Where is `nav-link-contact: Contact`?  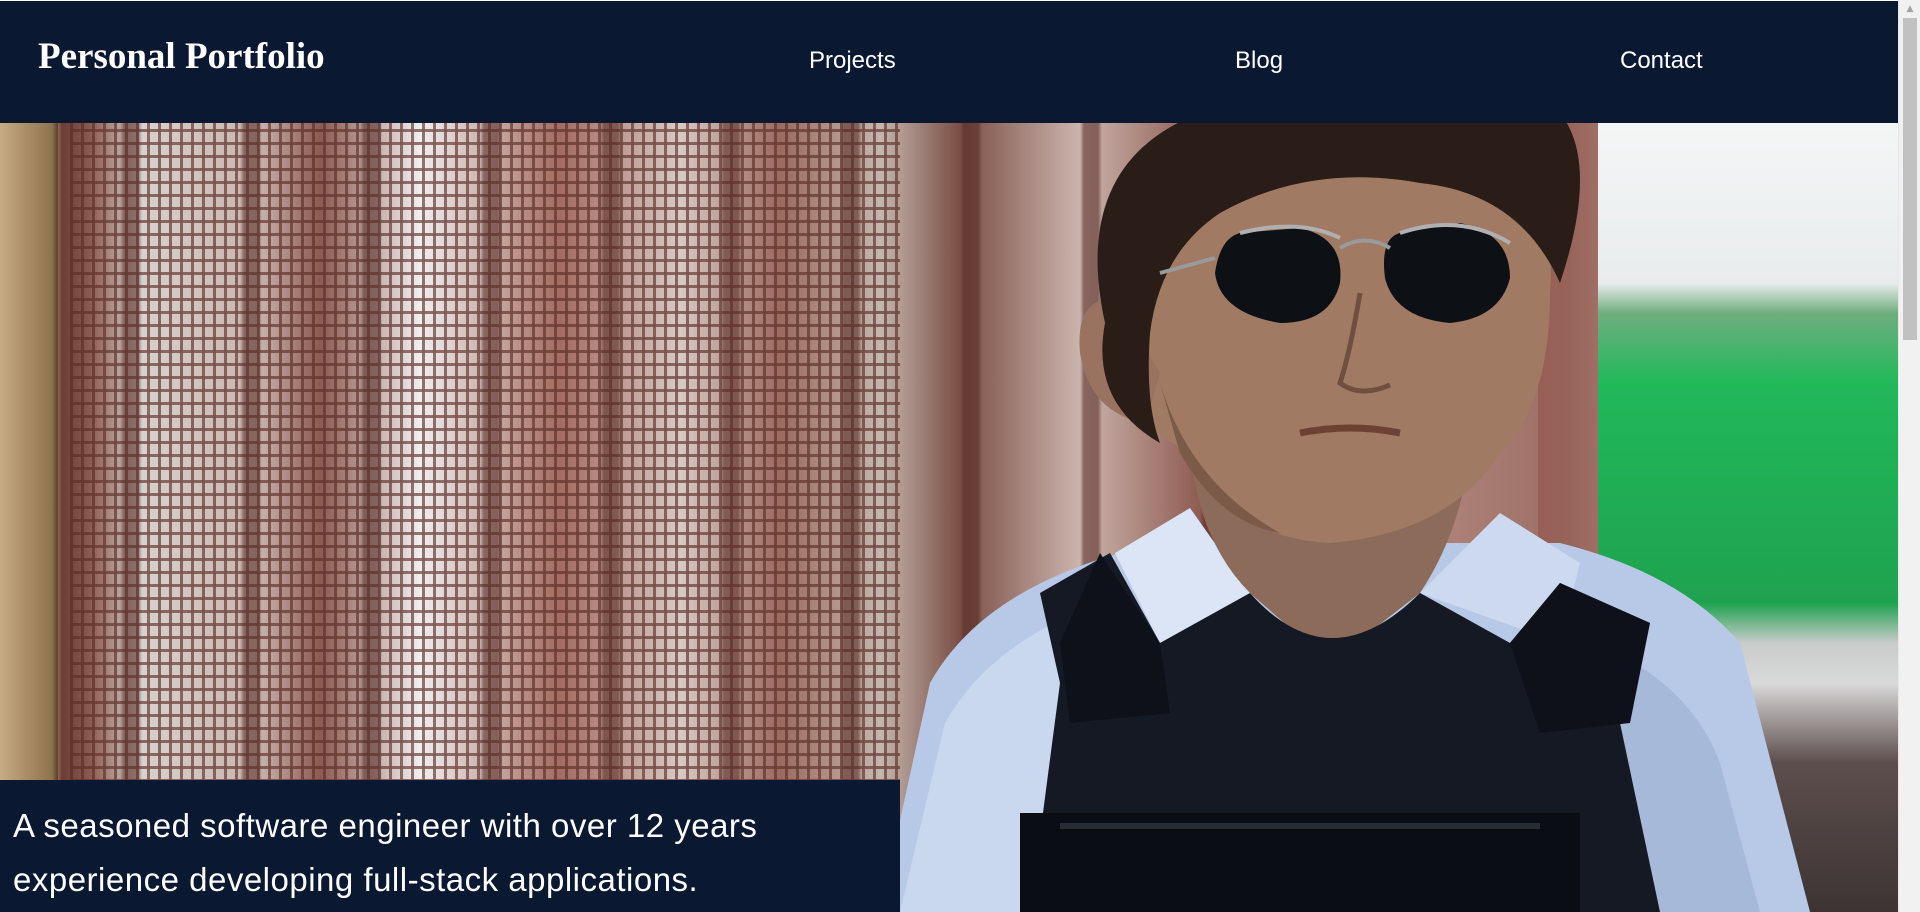 nav-link-contact: Contact is located at coordinates (1661, 61).